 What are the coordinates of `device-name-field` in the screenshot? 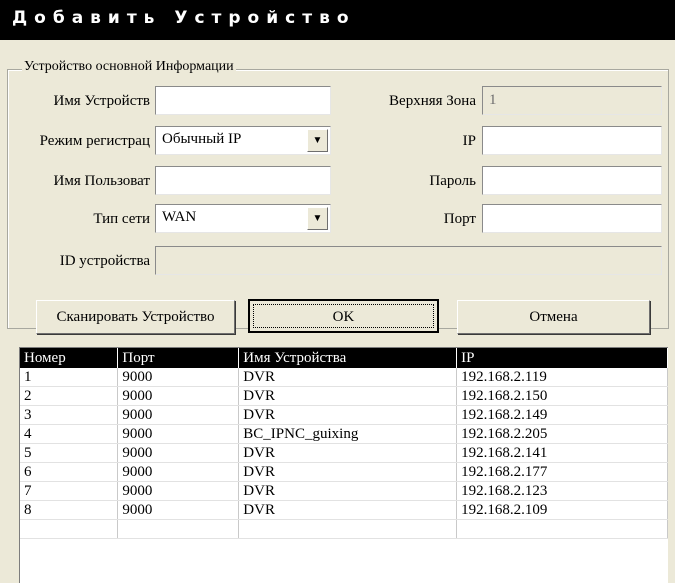 It's located at (243, 100).